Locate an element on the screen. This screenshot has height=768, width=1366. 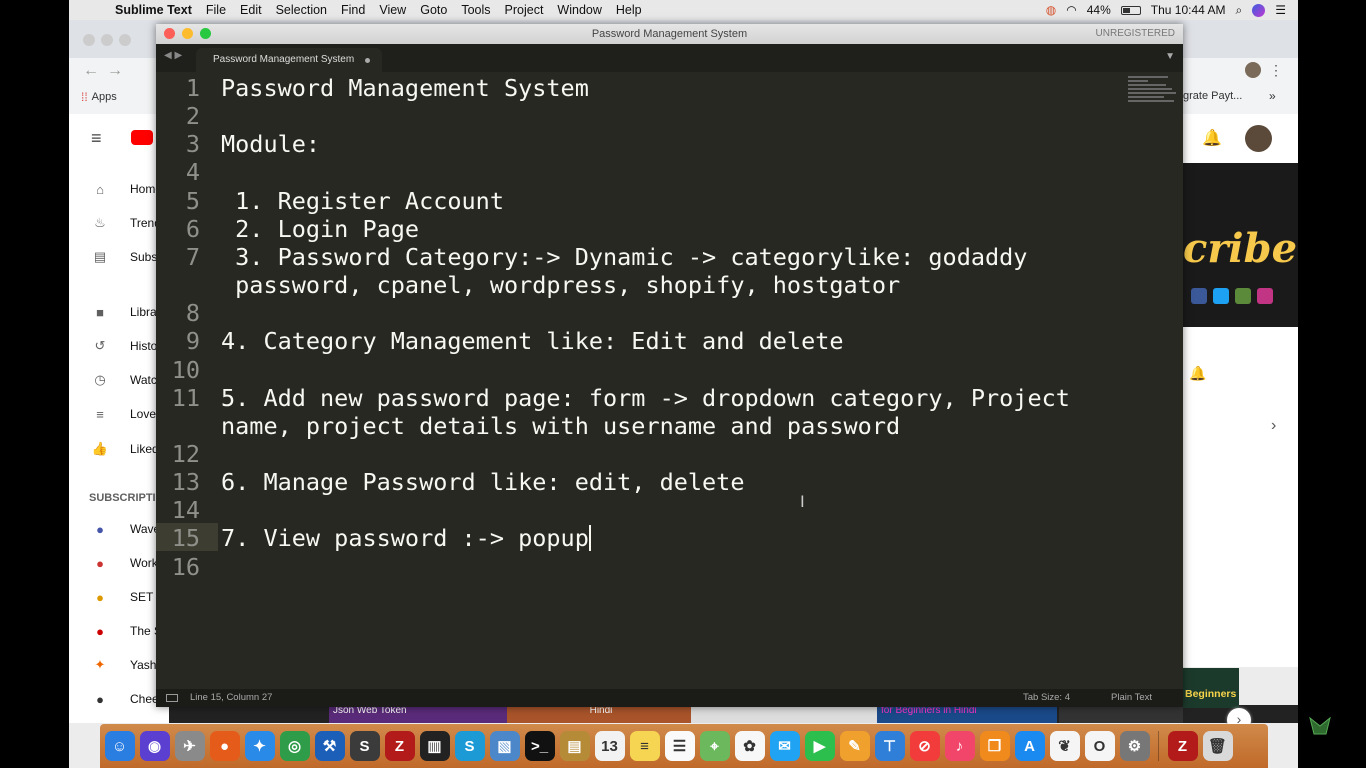
siri-icon: ◉ is located at coordinates (154, 746).